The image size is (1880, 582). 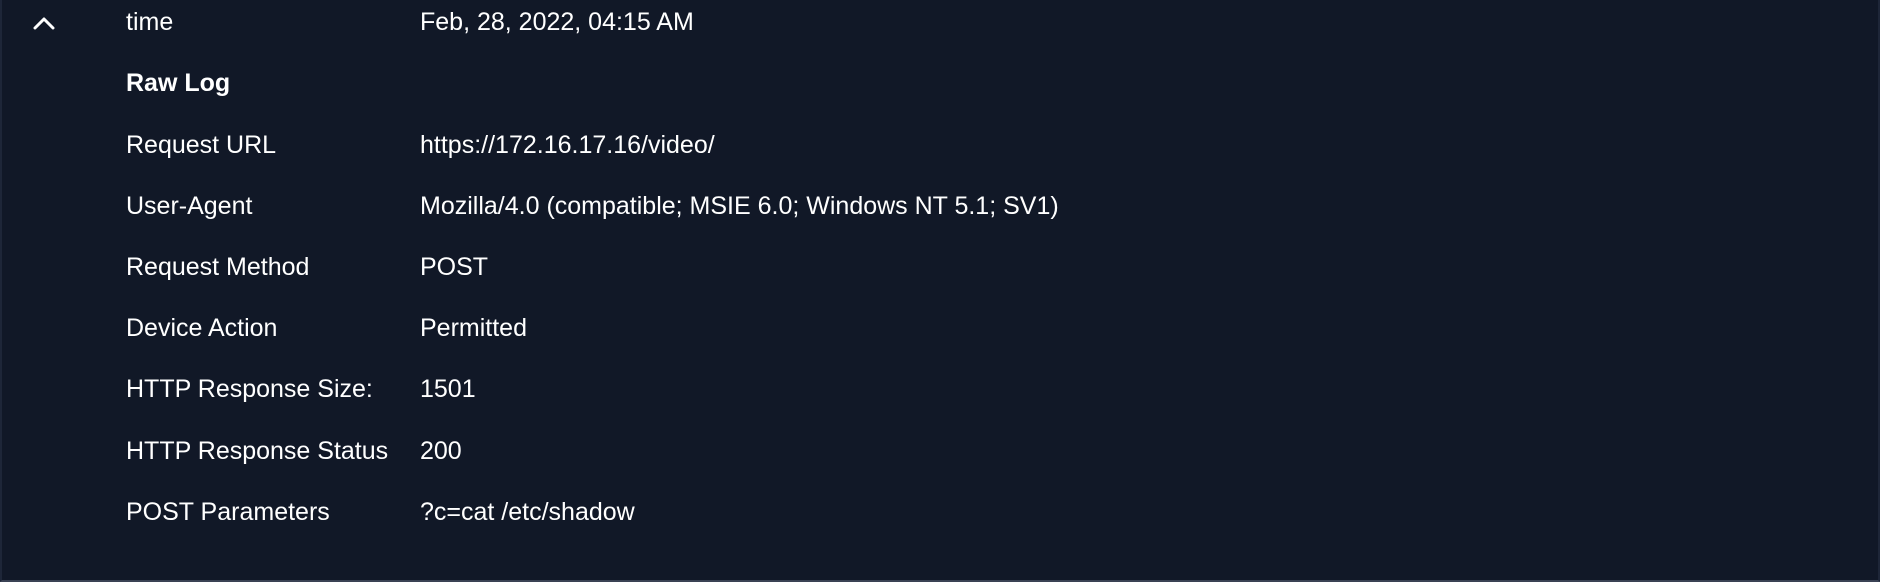 I want to click on time-label: time, so click(x=150, y=21).